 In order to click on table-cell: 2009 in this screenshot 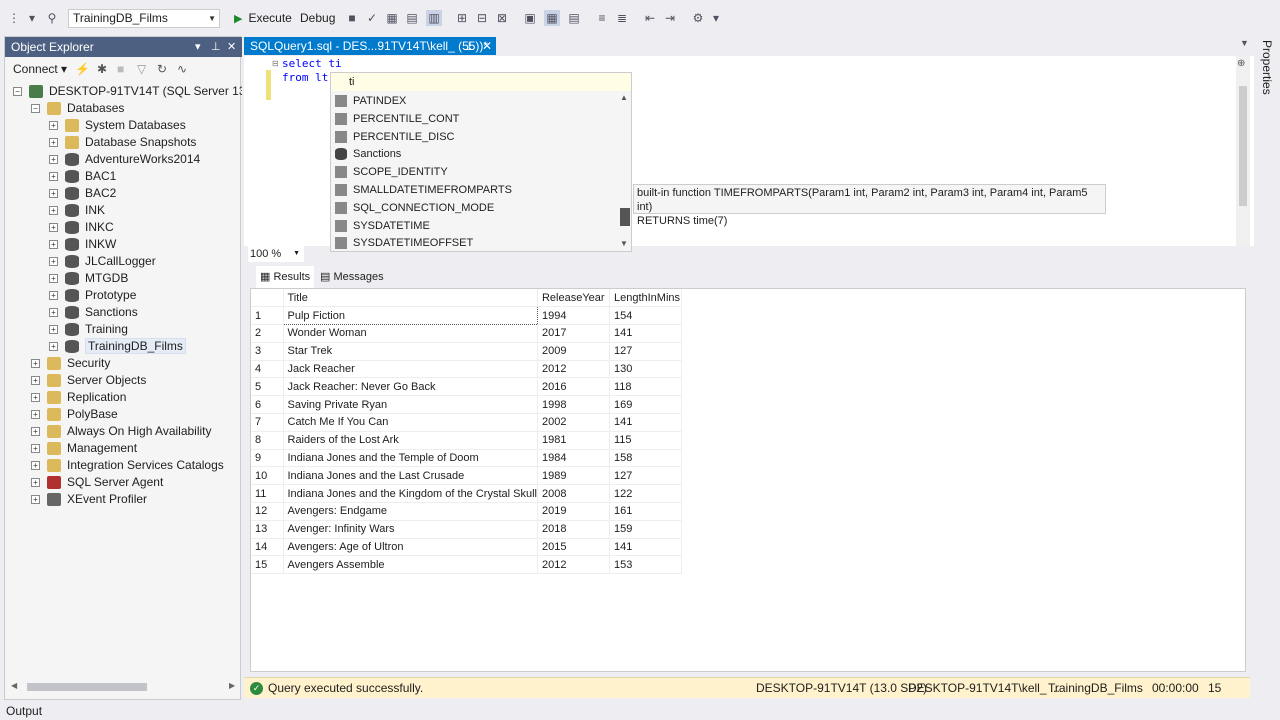, I will do `click(573, 351)`.